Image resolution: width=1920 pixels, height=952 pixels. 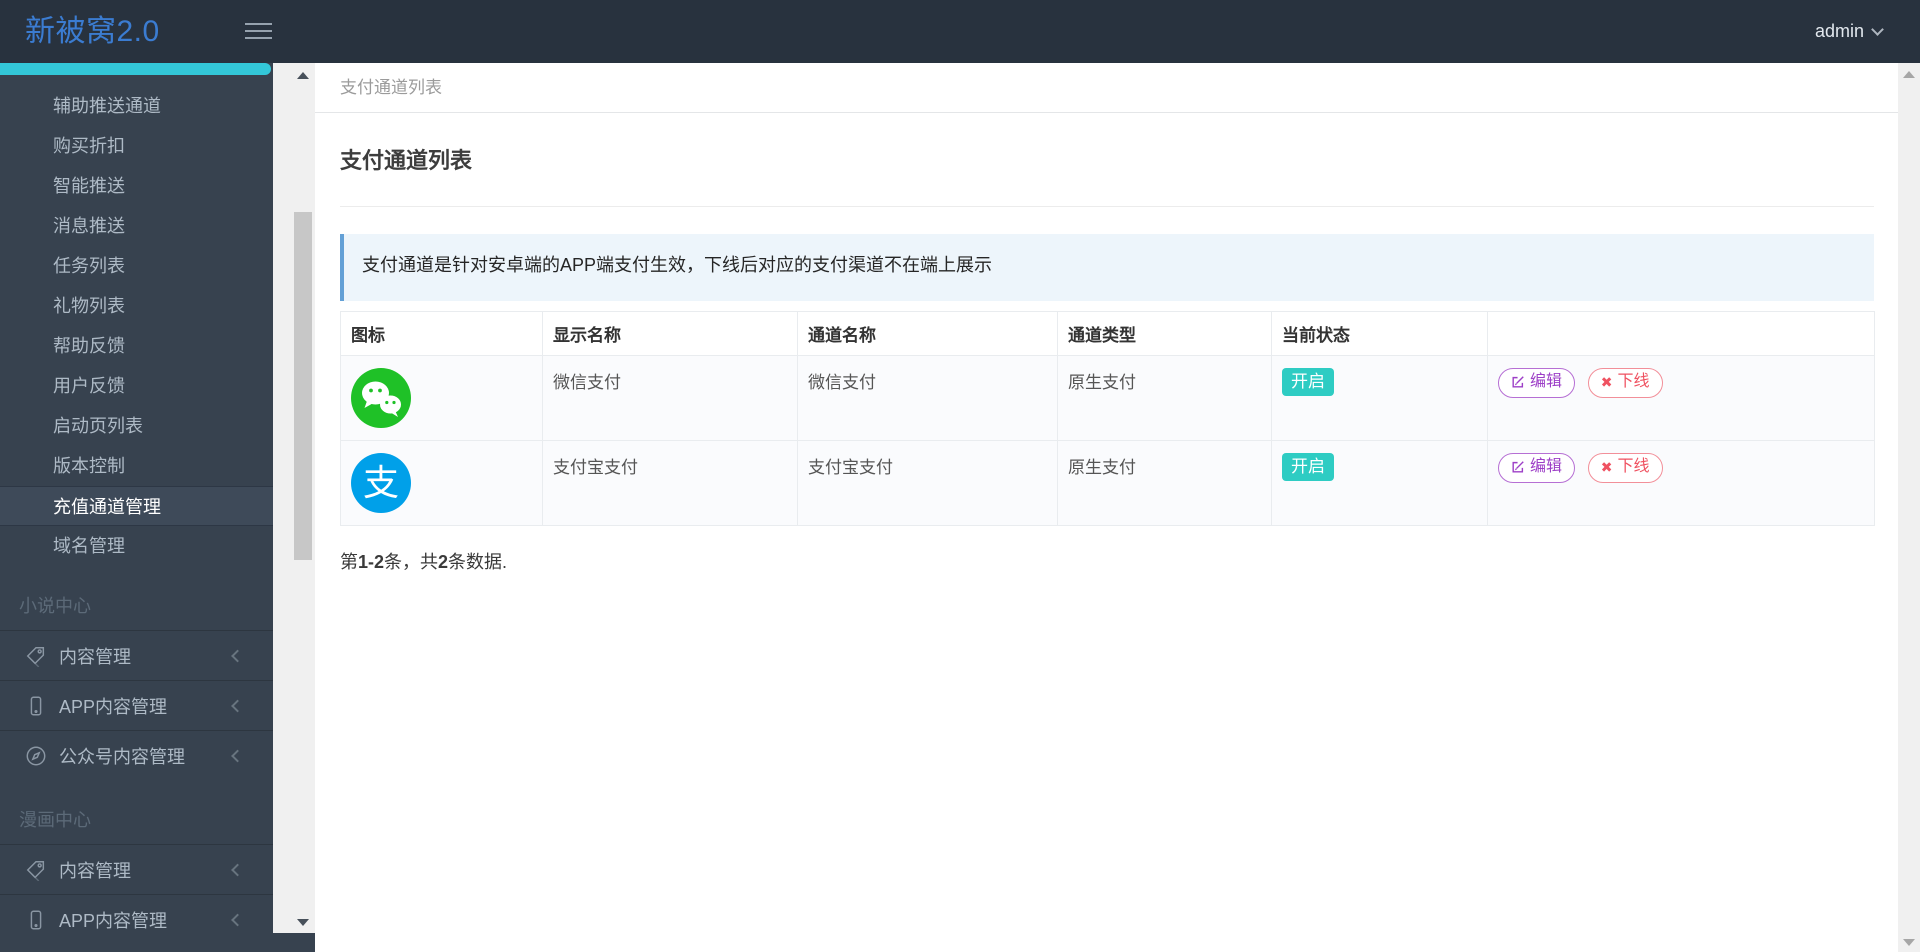 I want to click on summary-total: 2, so click(x=443, y=562).